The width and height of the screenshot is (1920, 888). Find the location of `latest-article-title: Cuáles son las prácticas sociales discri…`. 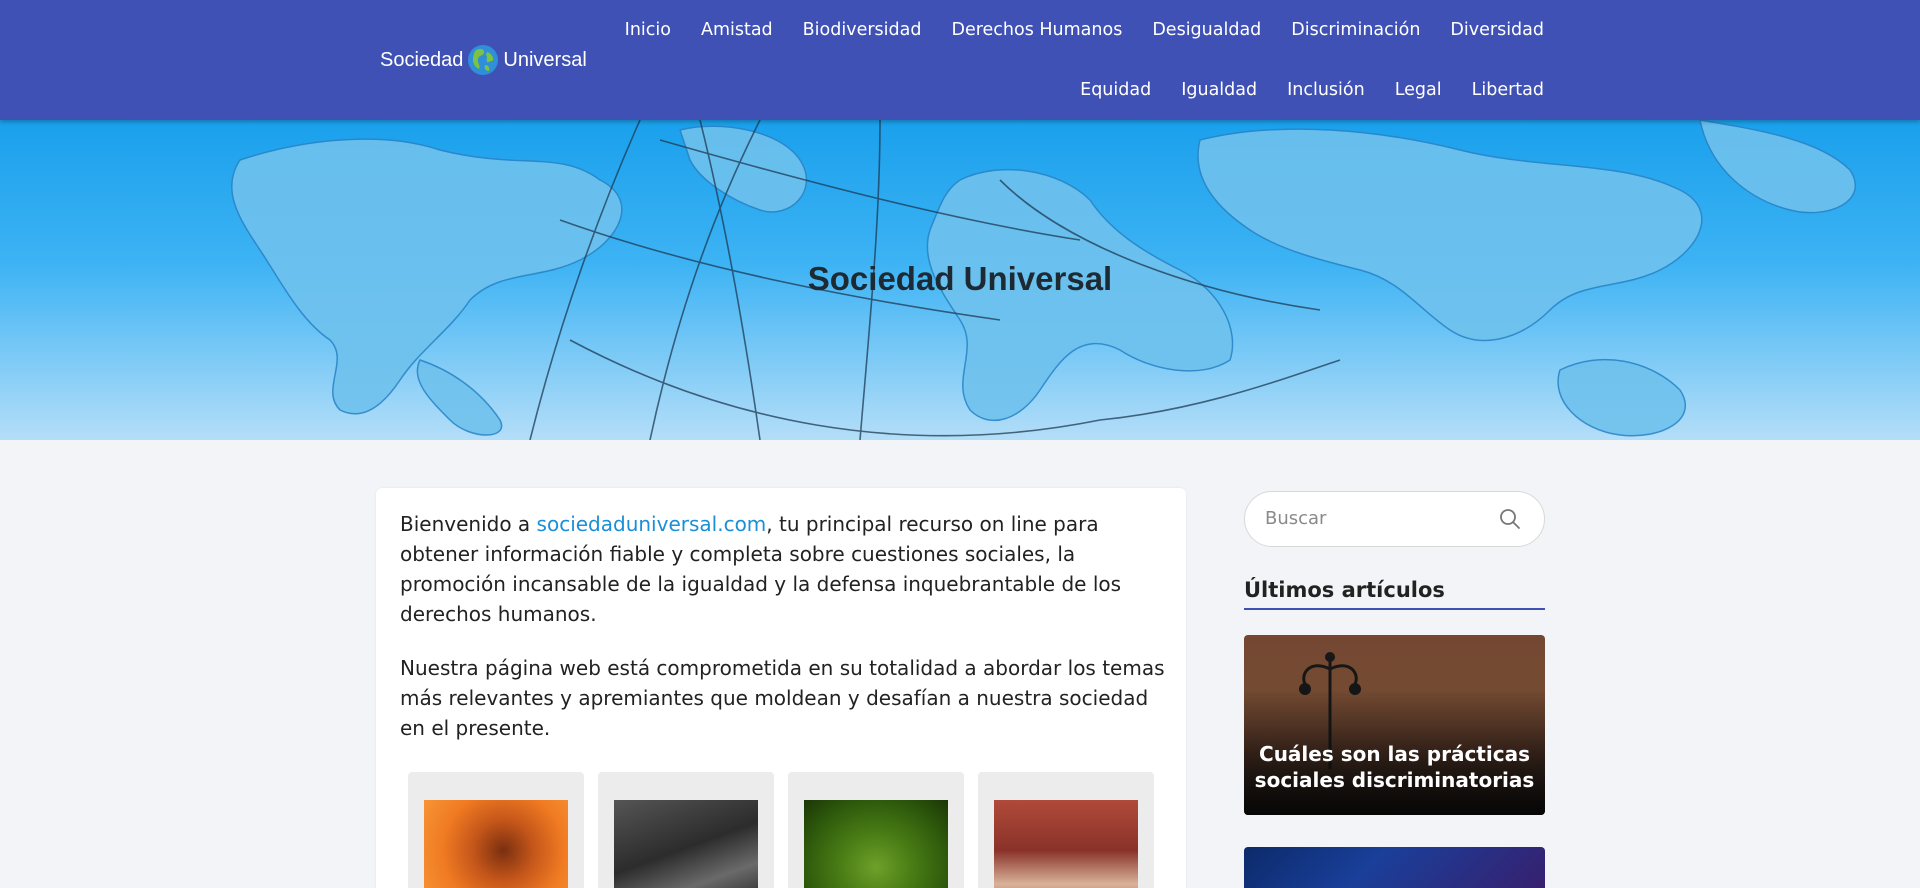

latest-article-title: Cuáles son las prácticas sociales discri… is located at coordinates (1394, 767).